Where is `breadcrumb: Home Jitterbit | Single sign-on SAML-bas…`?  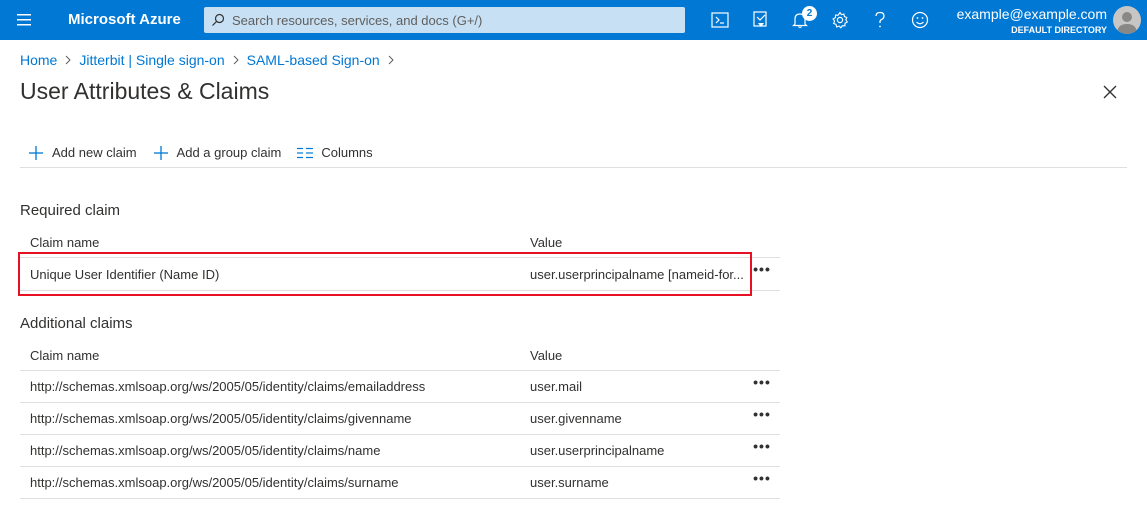
breadcrumb: Home Jitterbit | Single sign-on SAML-bas… is located at coordinates (211, 60).